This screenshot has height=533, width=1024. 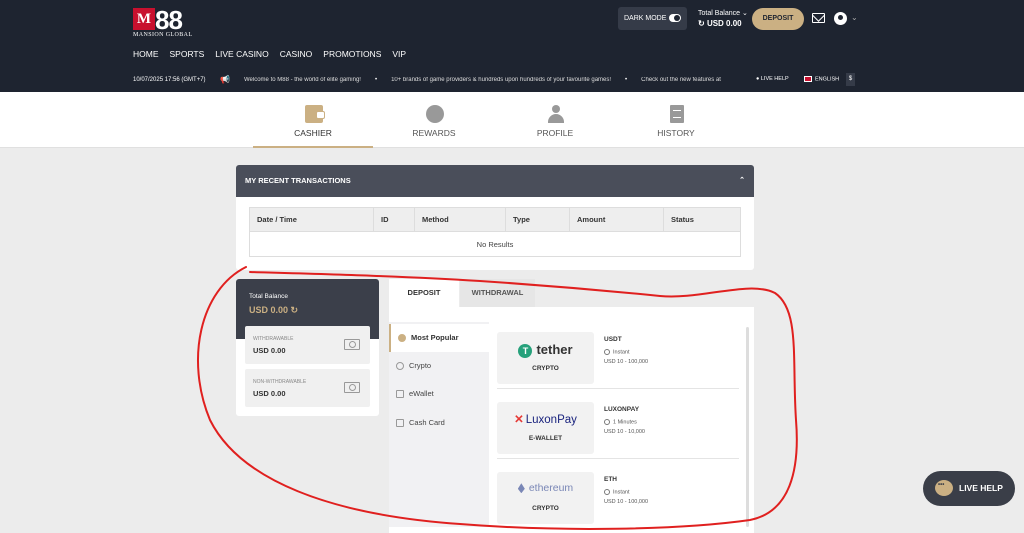 I want to click on toggle-switch-icon, so click(x=675, y=18).